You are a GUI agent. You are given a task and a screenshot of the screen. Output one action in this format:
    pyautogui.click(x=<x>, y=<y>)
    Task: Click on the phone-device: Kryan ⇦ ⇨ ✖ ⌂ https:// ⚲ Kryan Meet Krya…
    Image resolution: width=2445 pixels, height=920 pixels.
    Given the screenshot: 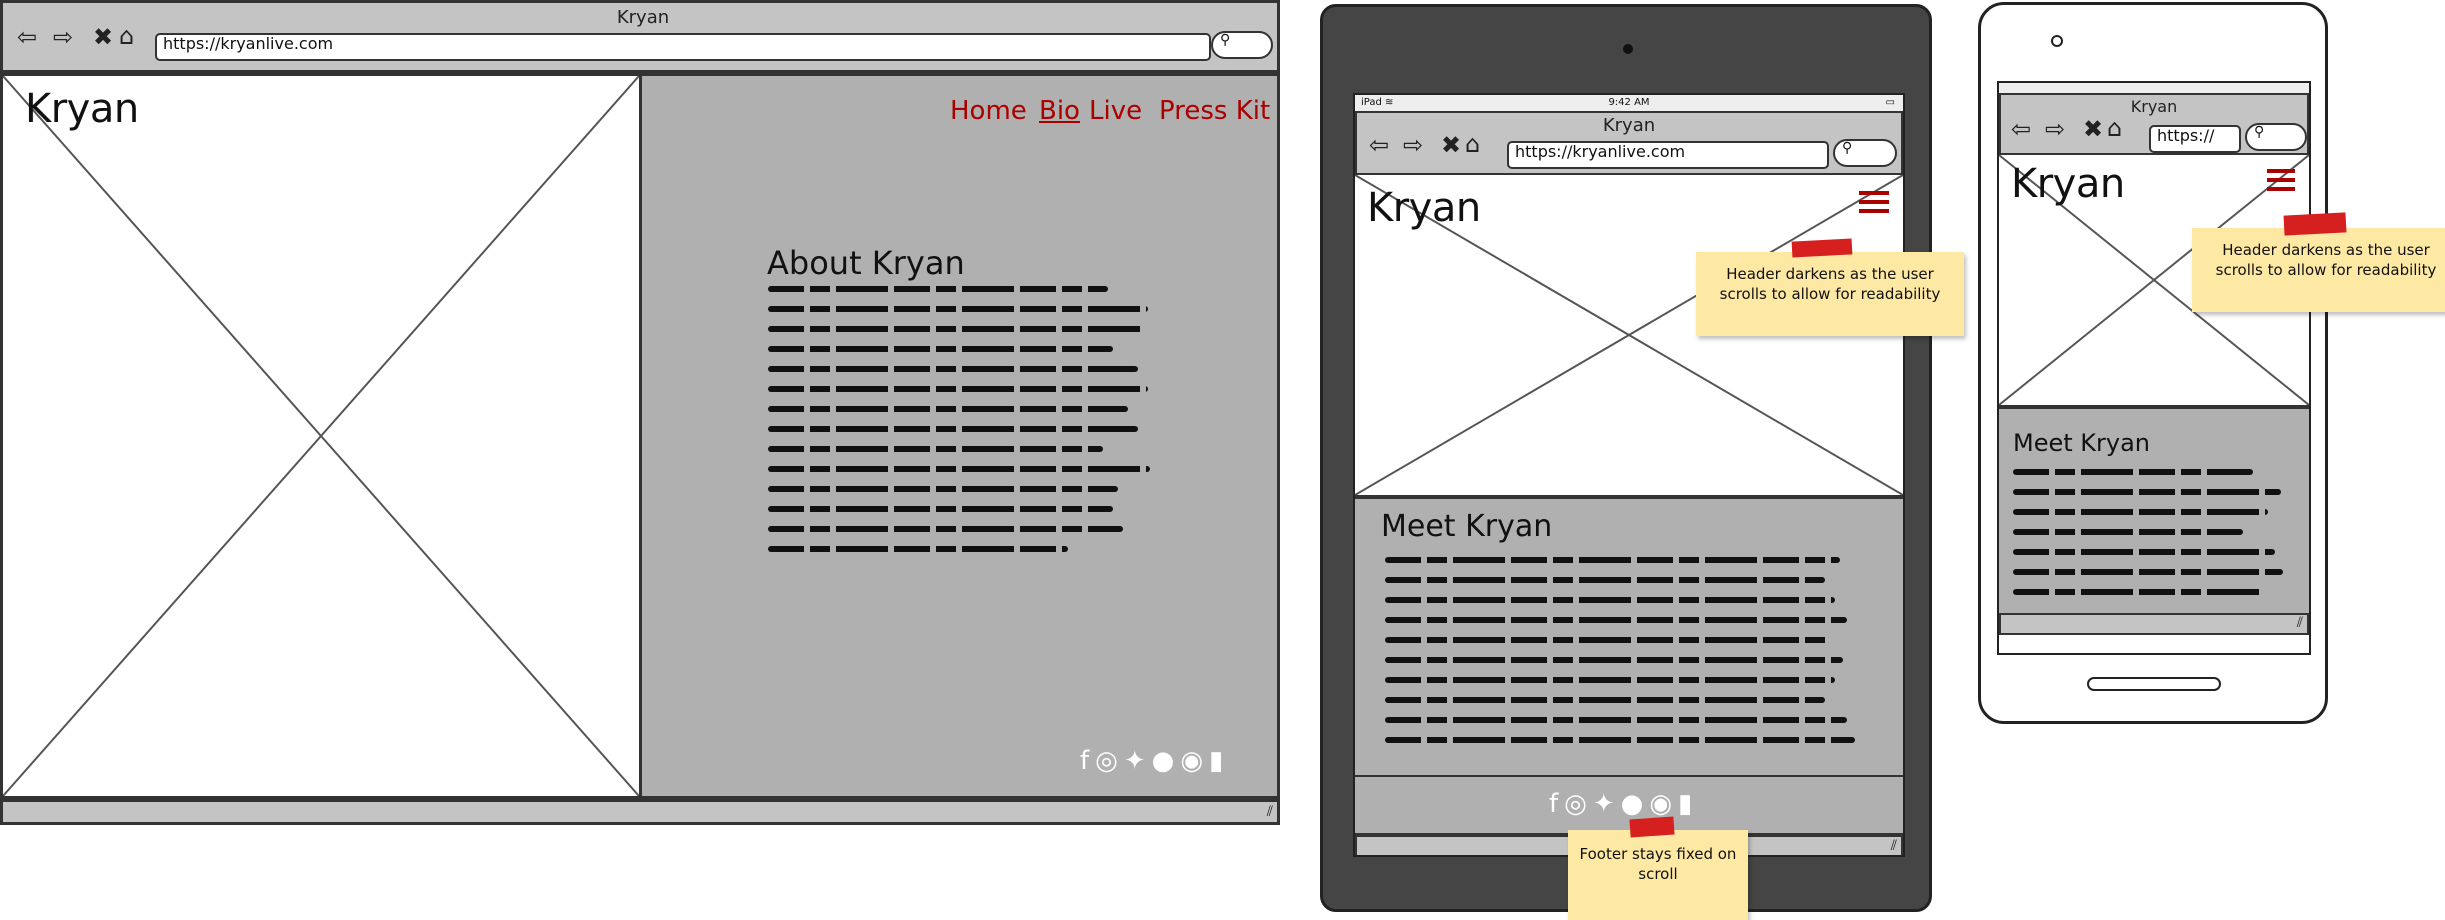 What is the action you would take?
    pyautogui.click(x=2153, y=363)
    